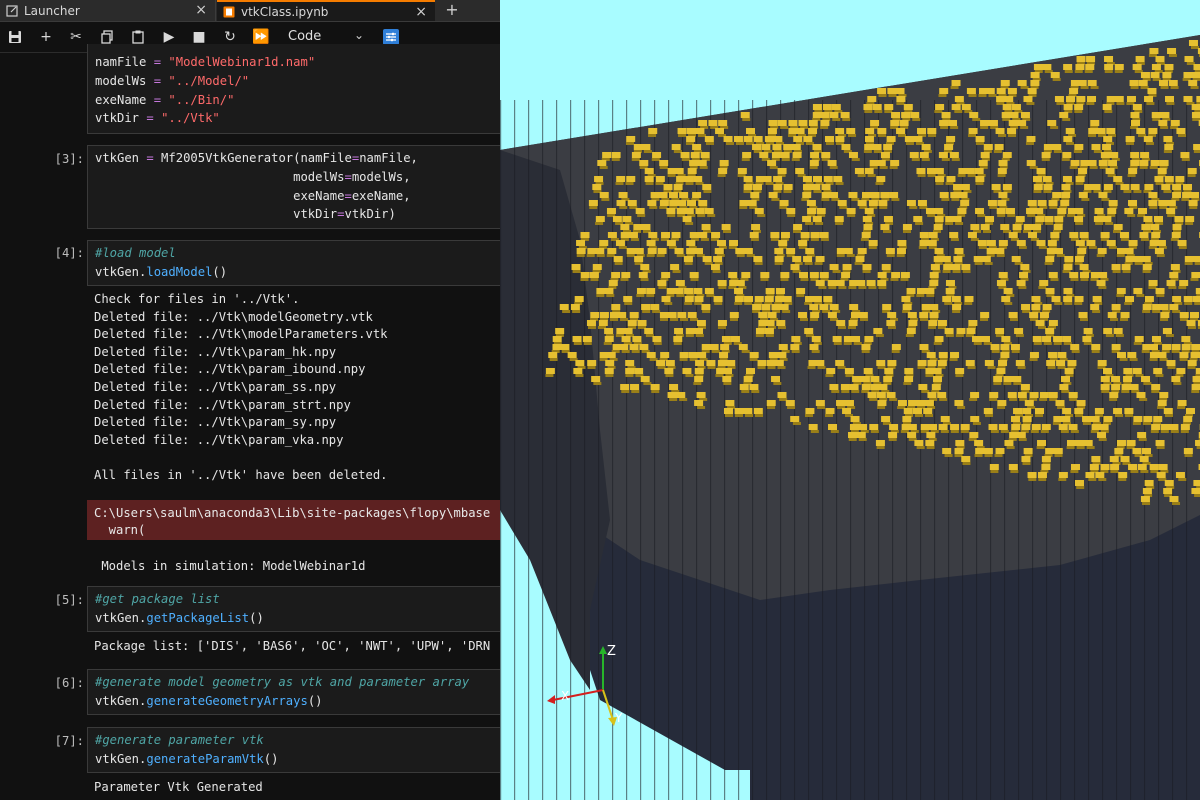  What do you see at coordinates (304, 36) in the screenshot?
I see `cell-type-select: Code` at bounding box center [304, 36].